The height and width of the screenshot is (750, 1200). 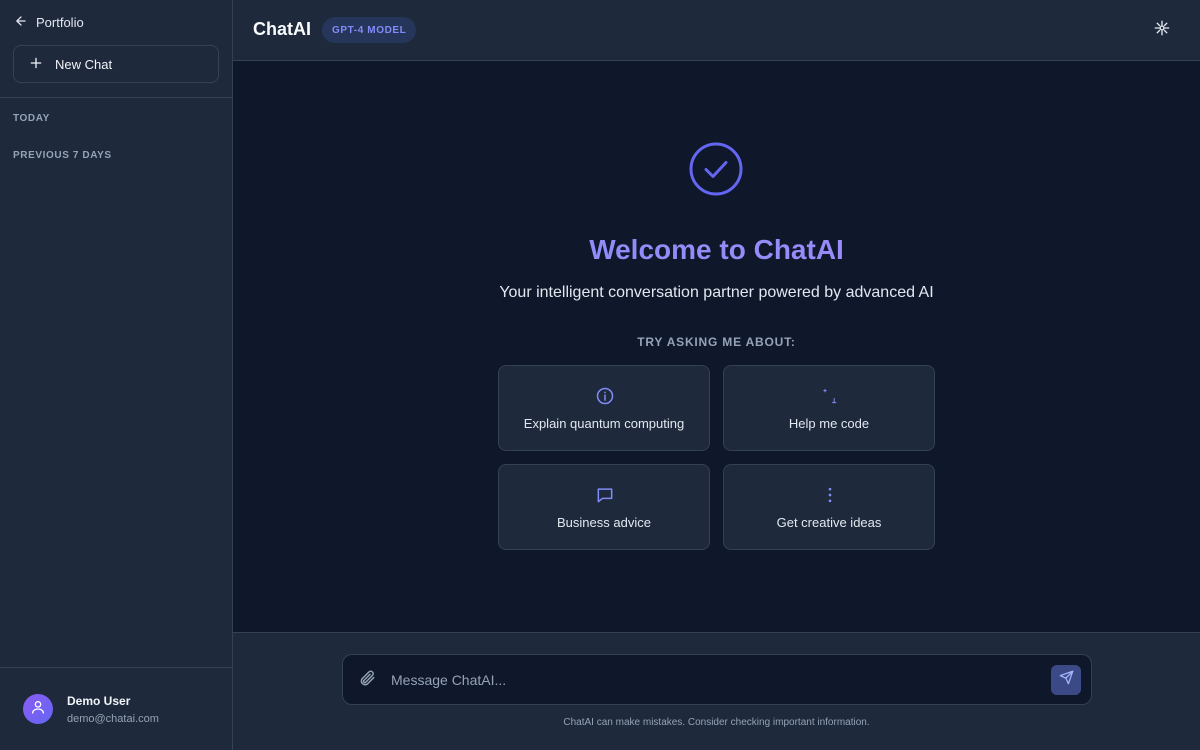 I want to click on theme-toggle-button, so click(x=1162, y=30).